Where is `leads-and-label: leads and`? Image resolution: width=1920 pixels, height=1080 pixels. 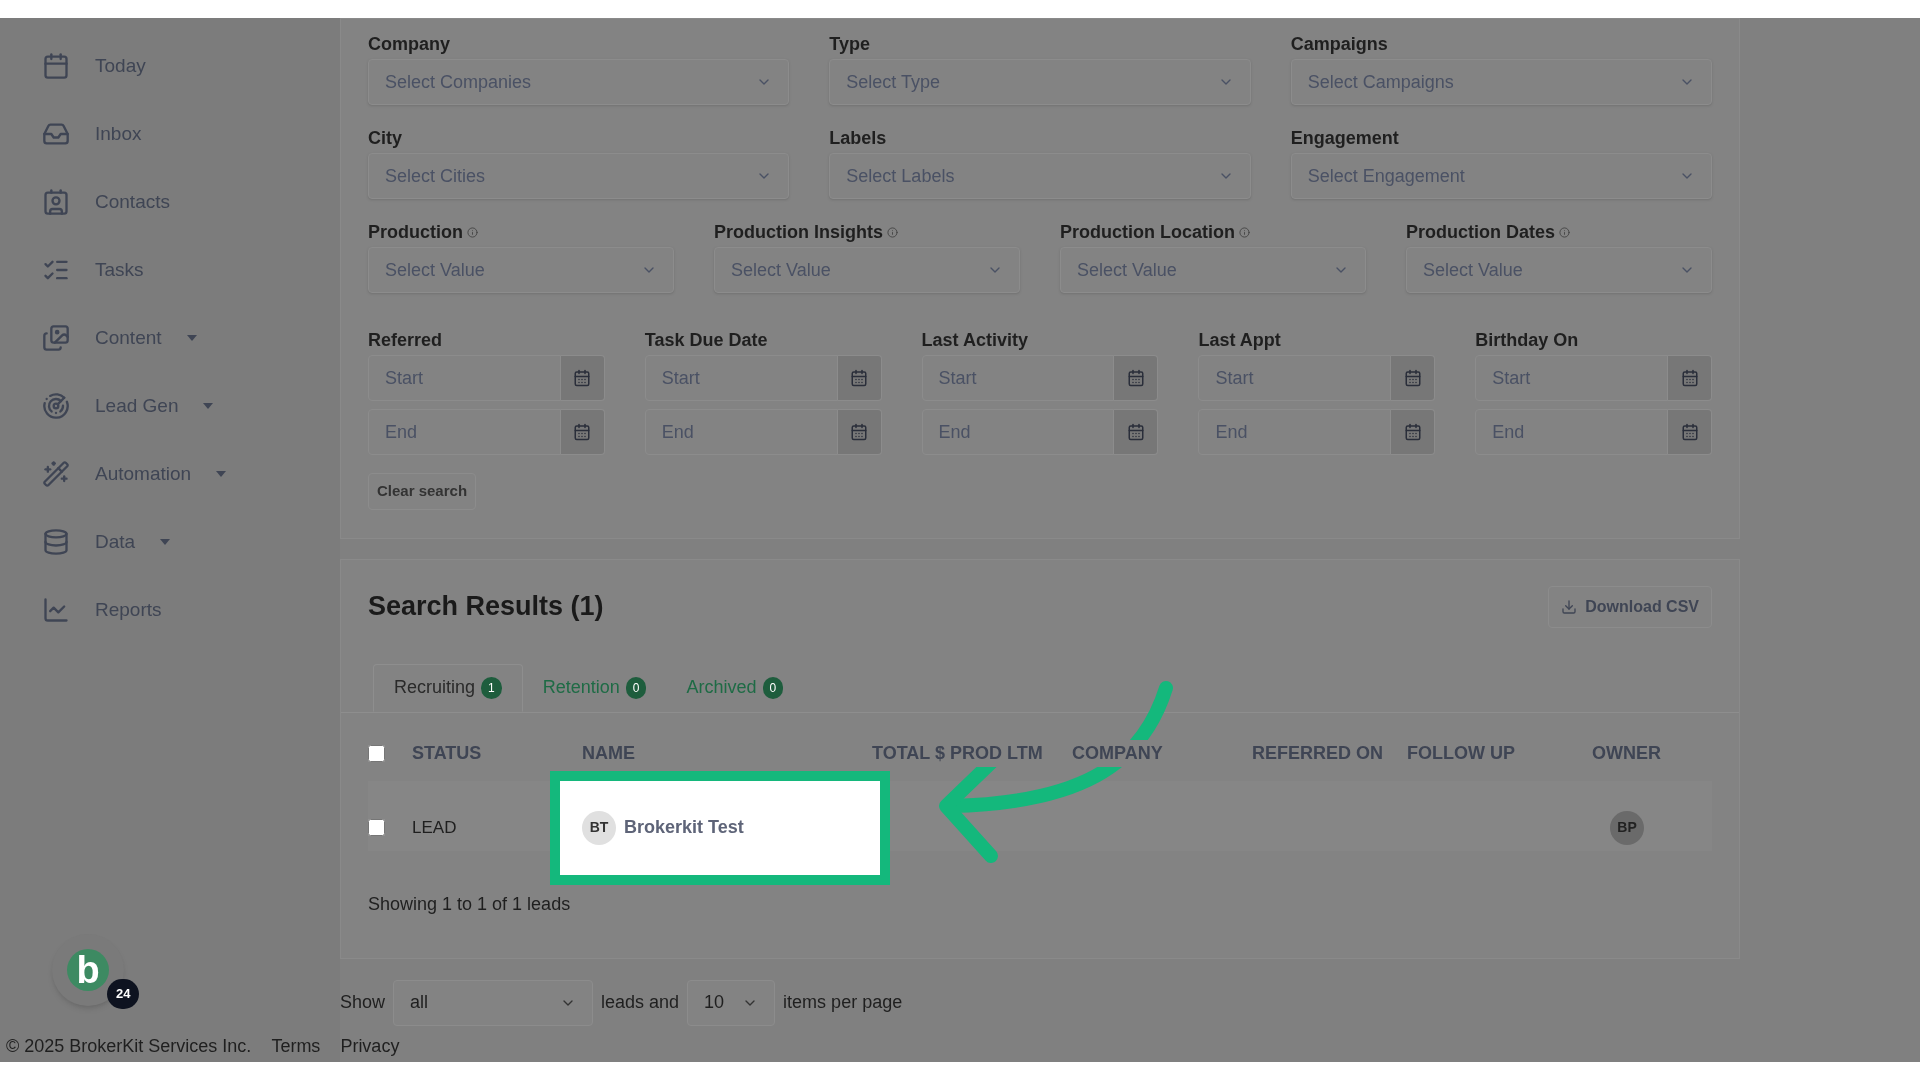 leads-and-label: leads and is located at coordinates (640, 1002).